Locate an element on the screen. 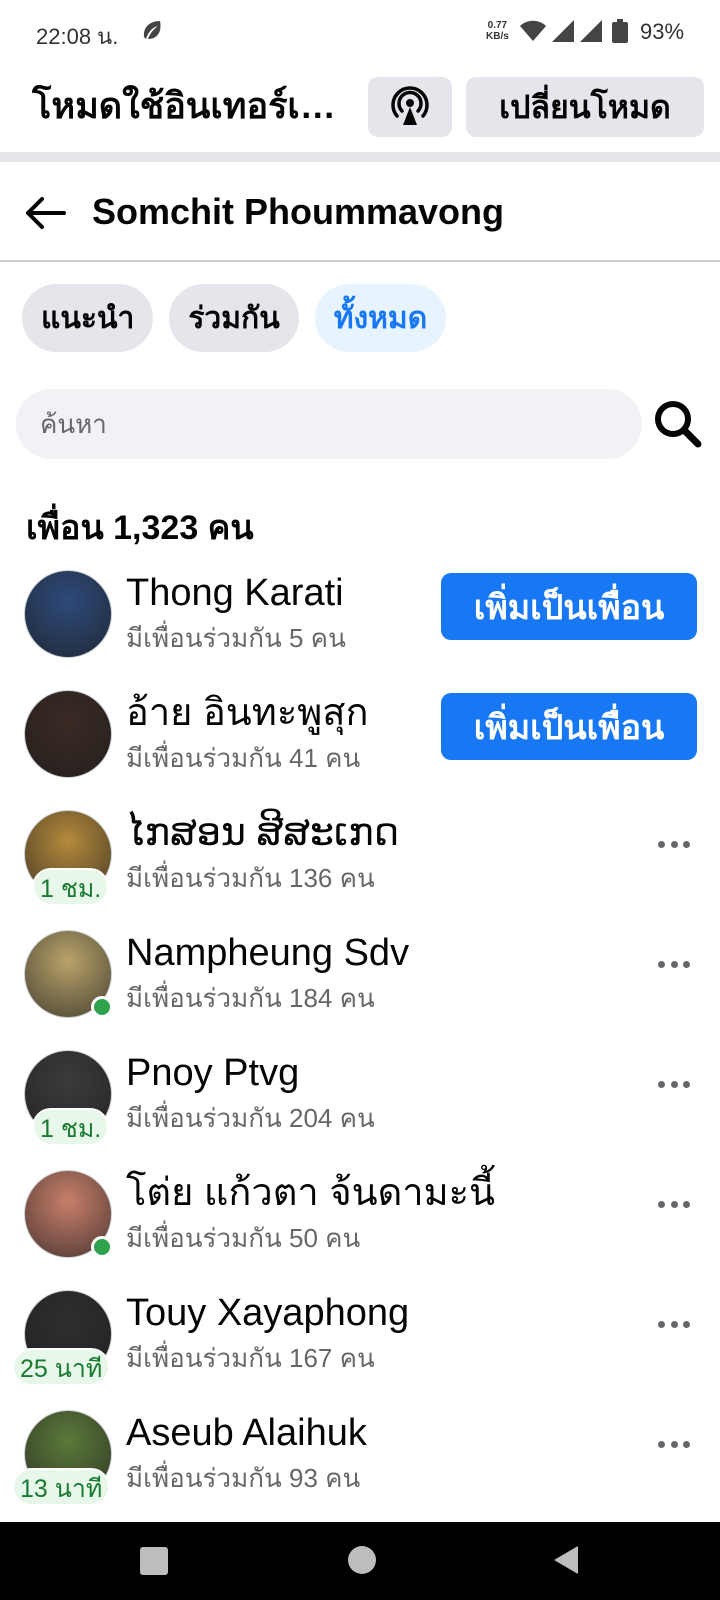  search-input is located at coordinates (329, 424).